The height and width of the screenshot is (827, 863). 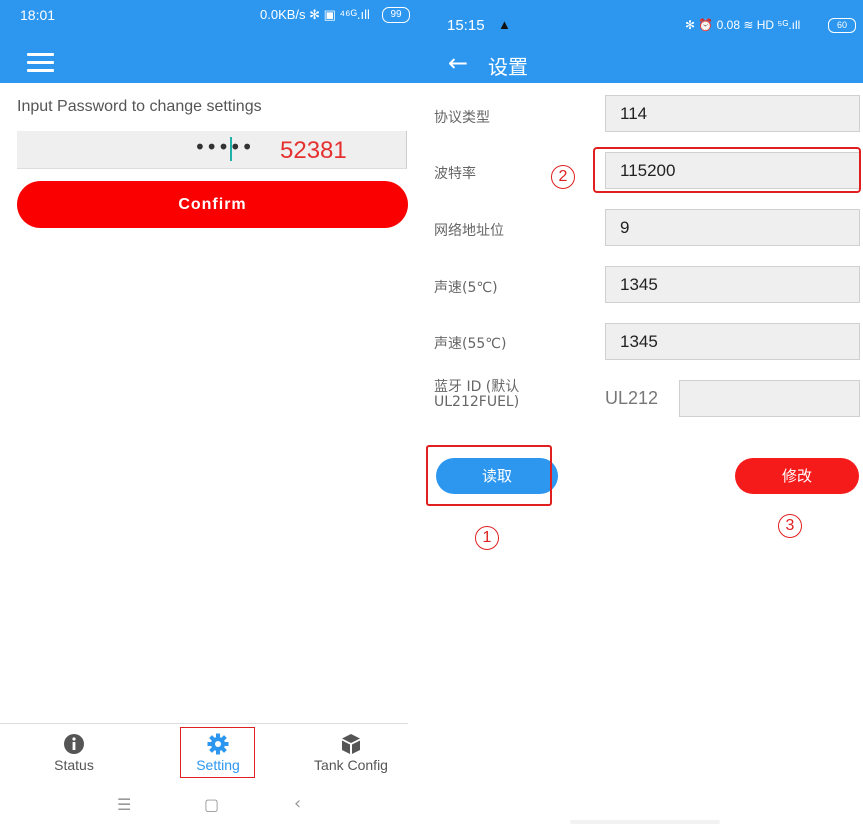 I want to click on bluetooth-id-input, so click(x=769, y=398).